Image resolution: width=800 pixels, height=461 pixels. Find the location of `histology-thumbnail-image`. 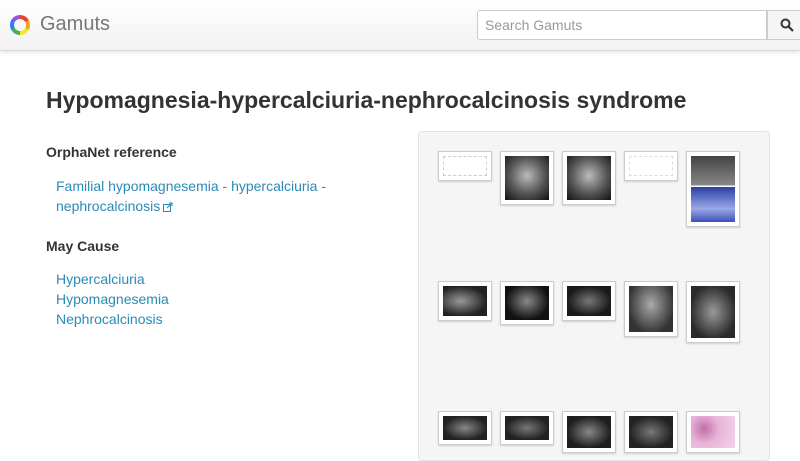

histology-thumbnail-image is located at coordinates (713, 432).